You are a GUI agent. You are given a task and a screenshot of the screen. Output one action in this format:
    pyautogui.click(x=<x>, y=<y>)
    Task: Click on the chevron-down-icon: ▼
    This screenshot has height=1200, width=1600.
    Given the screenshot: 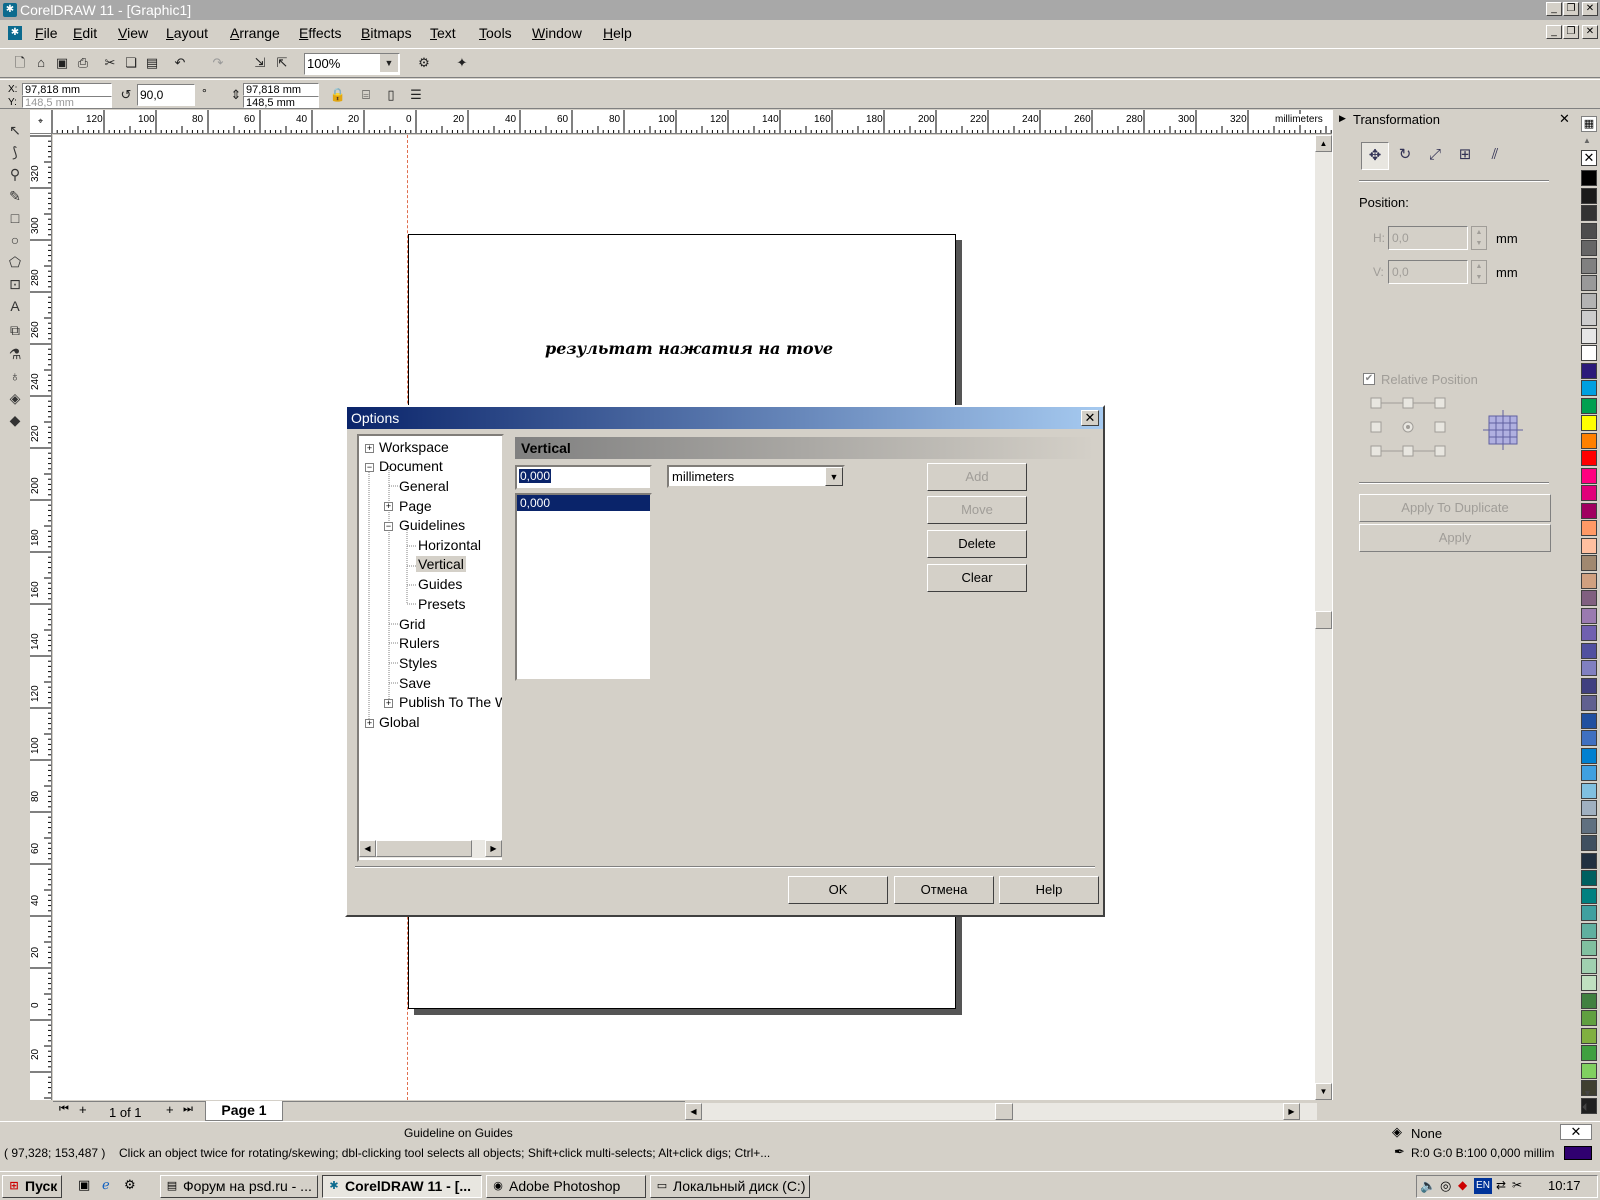 What is the action you would take?
    pyautogui.click(x=389, y=63)
    